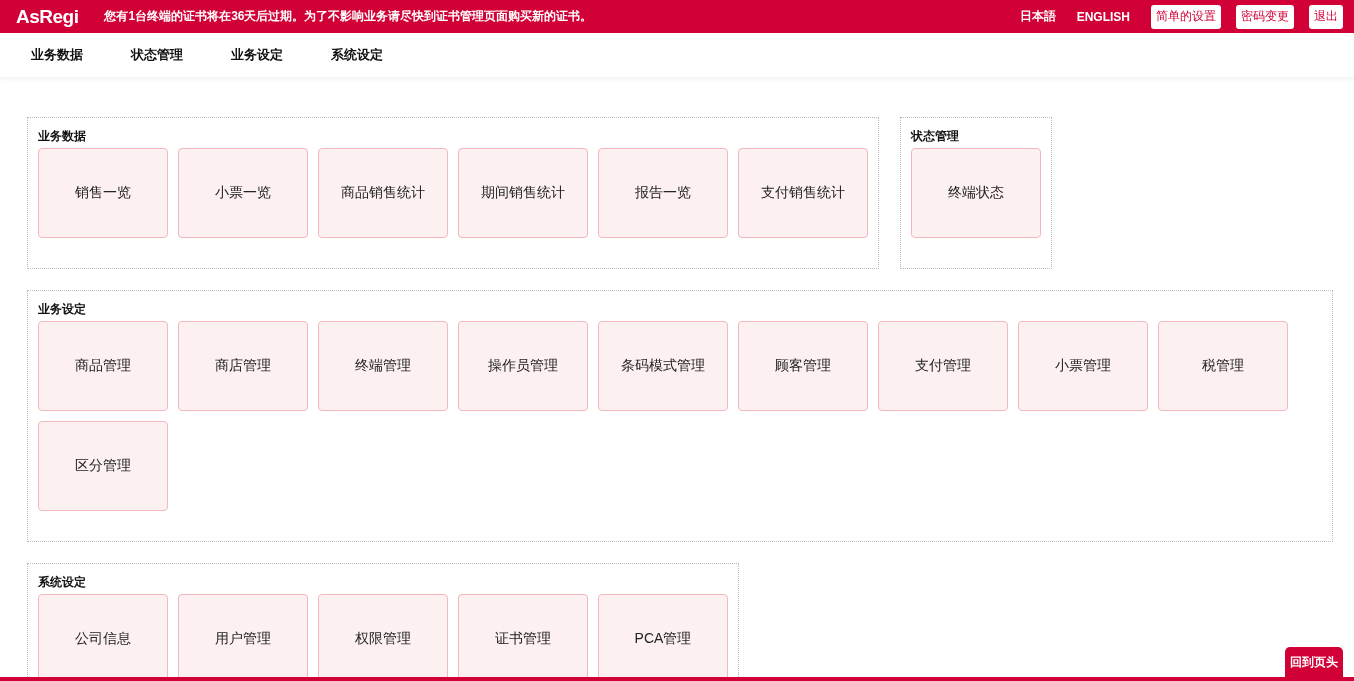  What do you see at coordinates (383, 193) in the screenshot?
I see `menu-tile: 商品销售统计` at bounding box center [383, 193].